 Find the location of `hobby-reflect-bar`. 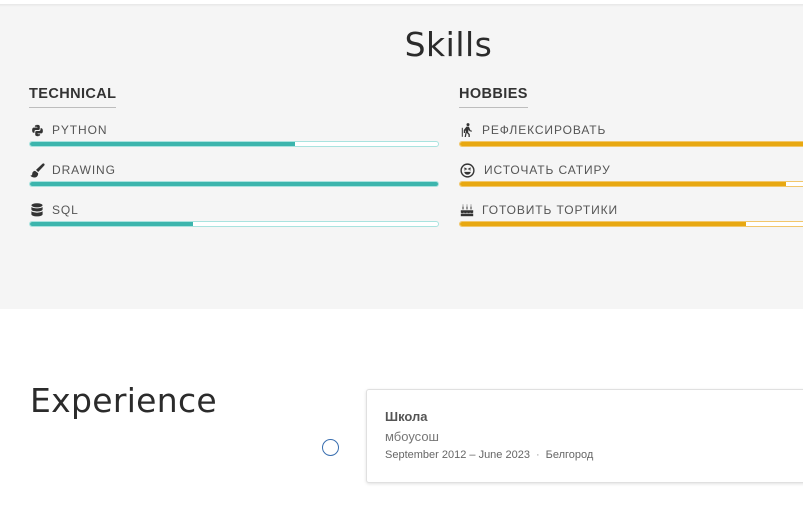

hobby-reflect-bar is located at coordinates (631, 144).